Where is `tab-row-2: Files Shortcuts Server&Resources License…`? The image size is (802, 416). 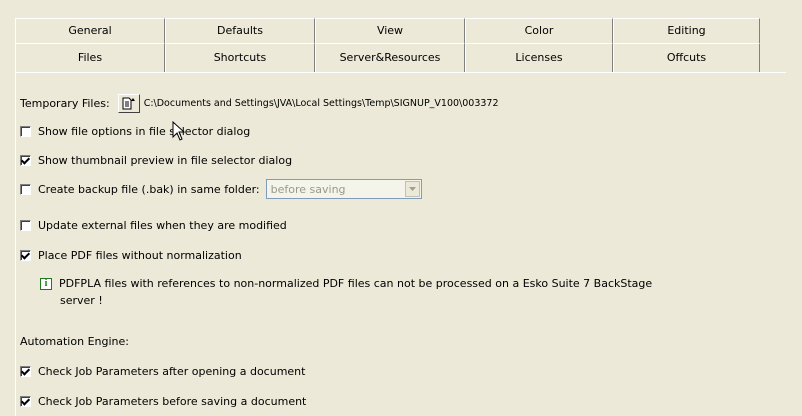 tab-row-2: Files Shortcuts Server&Resources License… is located at coordinates (387, 57).